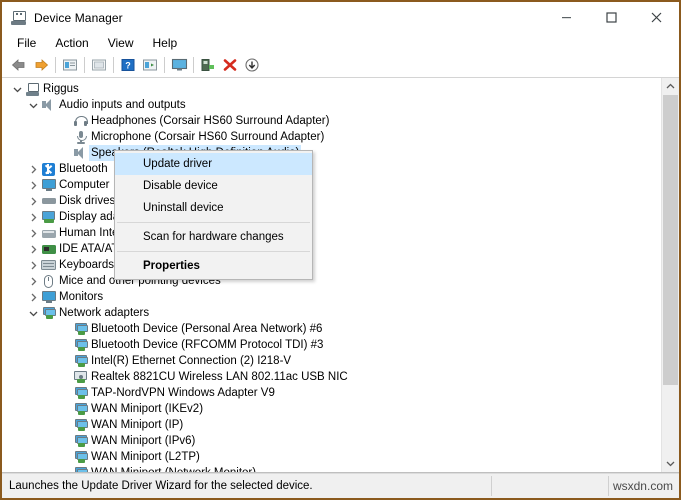 This screenshot has width=681, height=500. I want to click on context-menu-item-label: Properties, so click(171, 266).